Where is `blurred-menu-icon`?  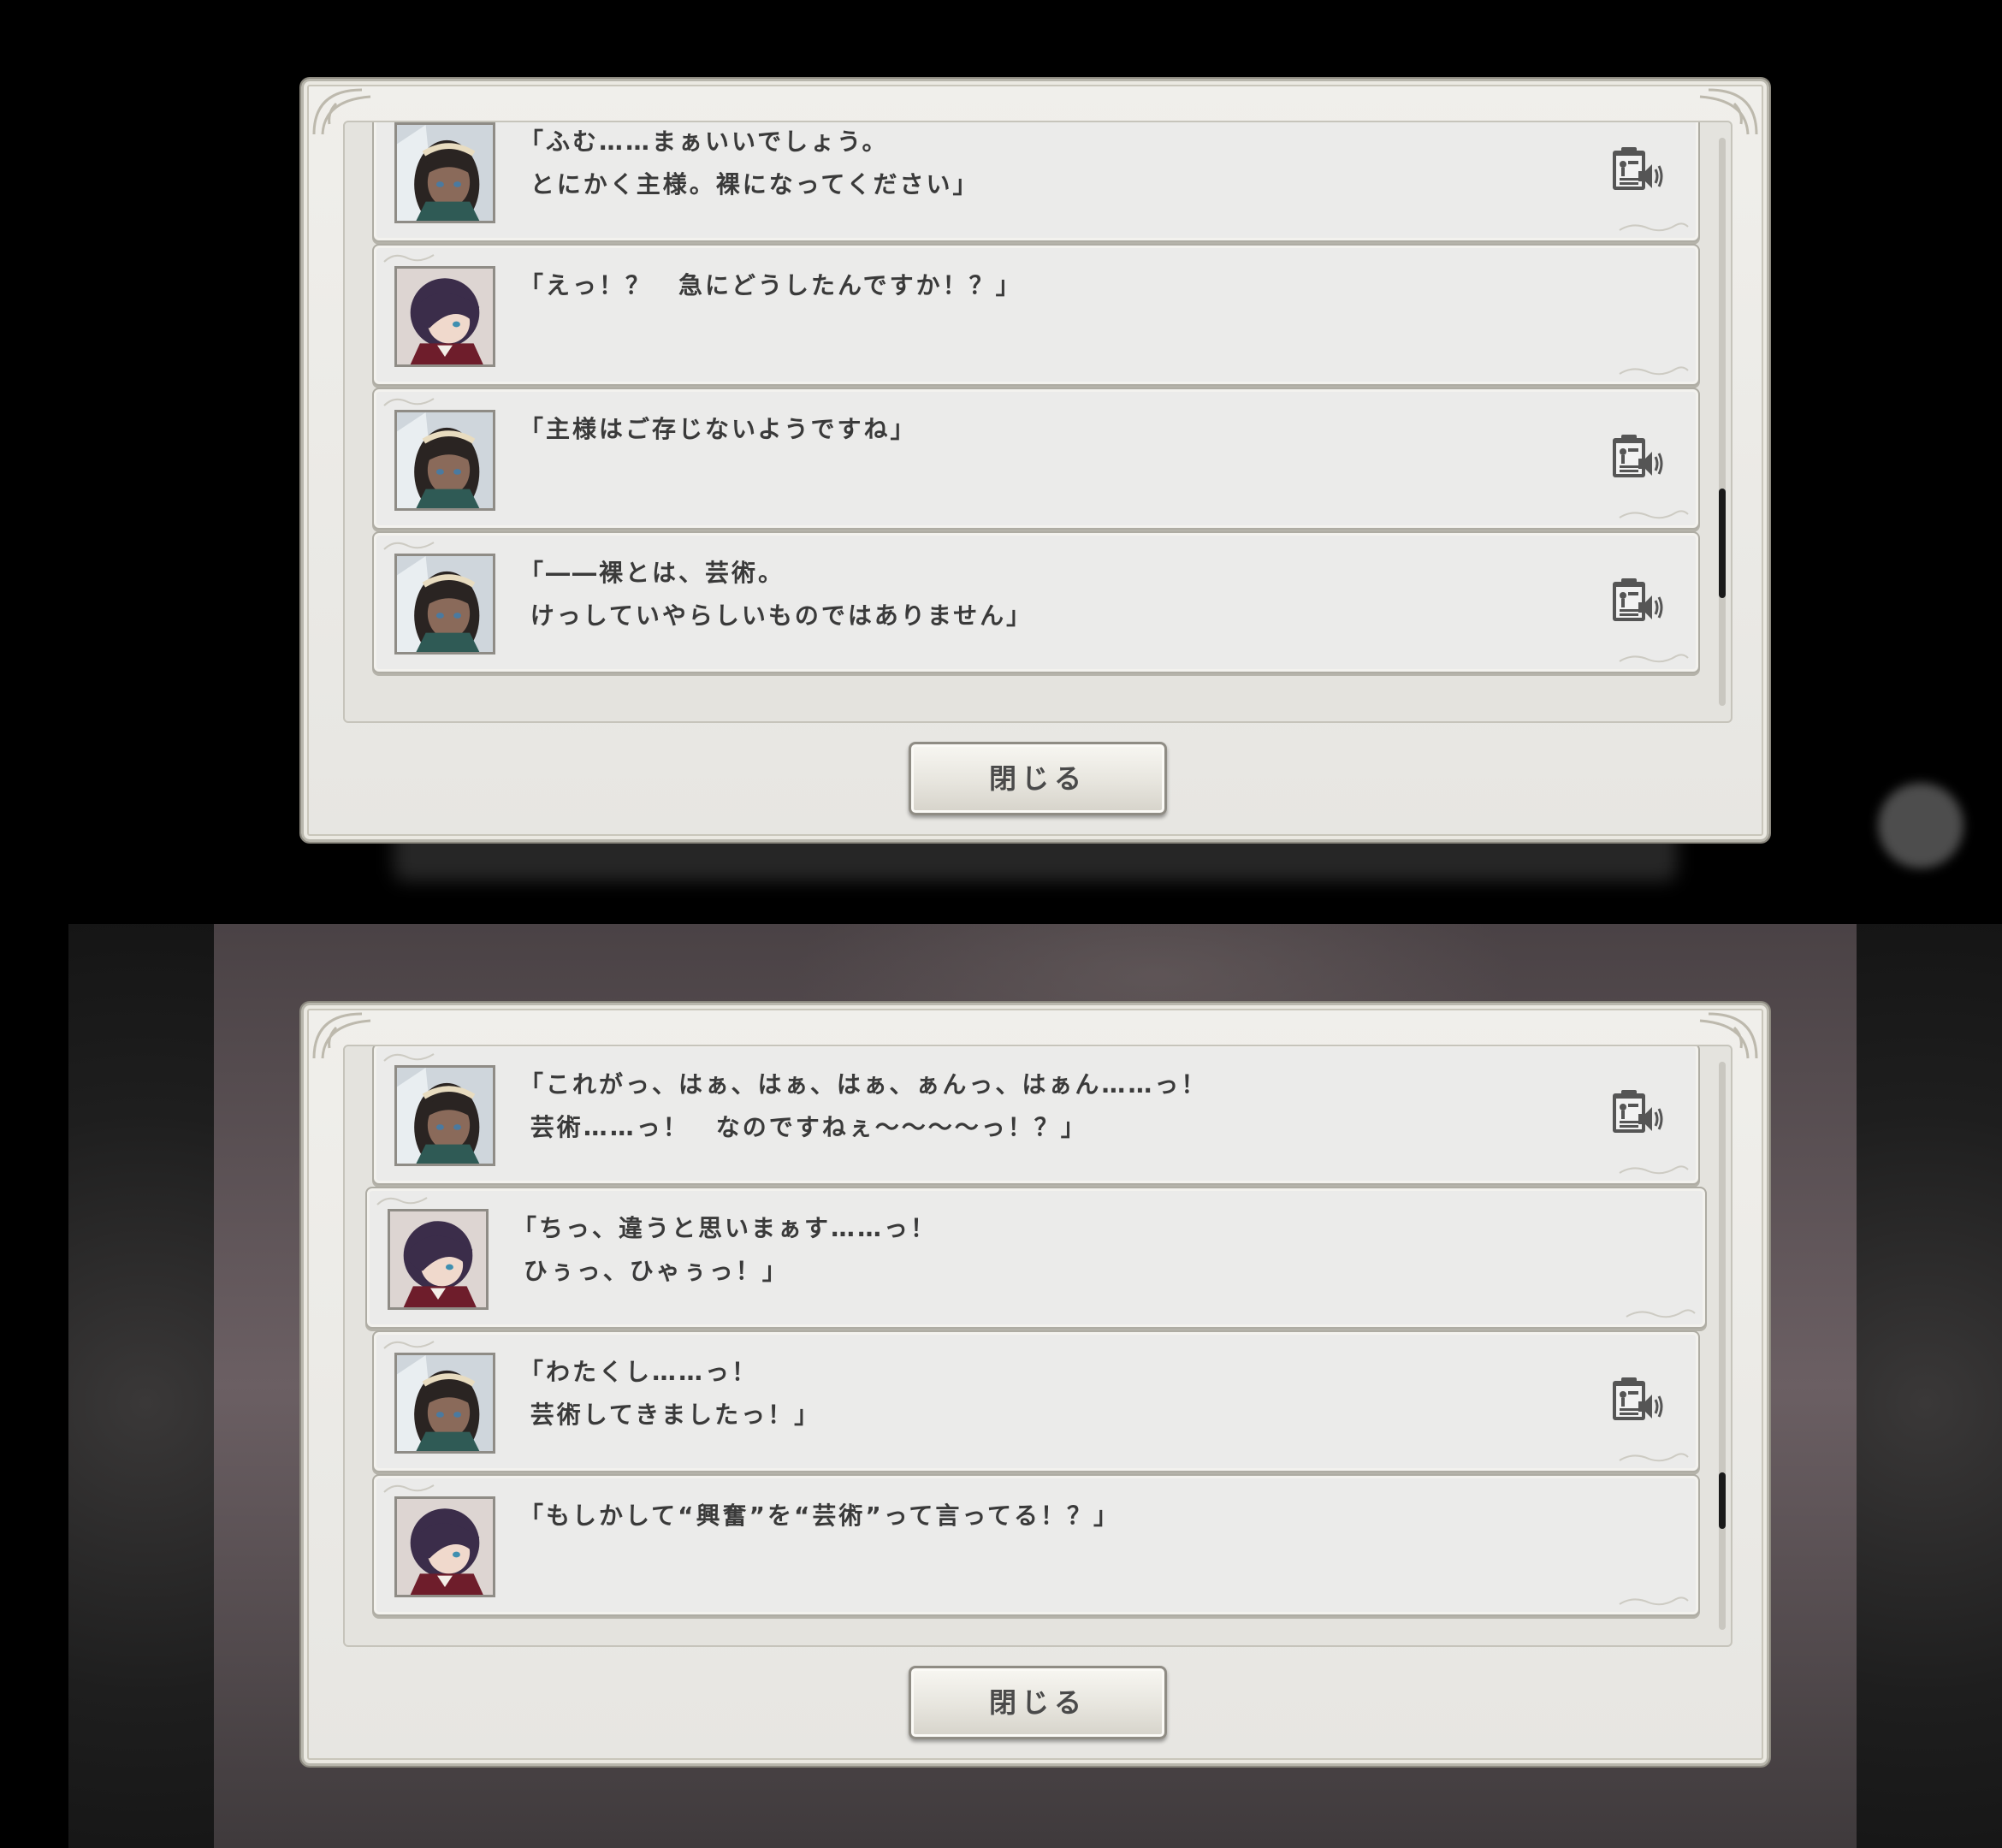 blurred-menu-icon is located at coordinates (1921, 825).